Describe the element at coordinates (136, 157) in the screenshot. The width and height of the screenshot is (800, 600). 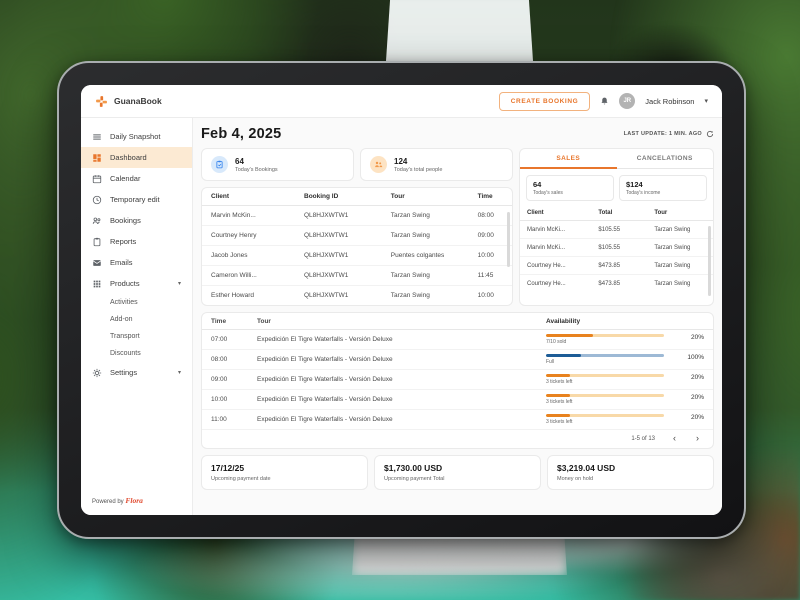
I see `sidebar-item-dashboard: Dashboard` at that location.